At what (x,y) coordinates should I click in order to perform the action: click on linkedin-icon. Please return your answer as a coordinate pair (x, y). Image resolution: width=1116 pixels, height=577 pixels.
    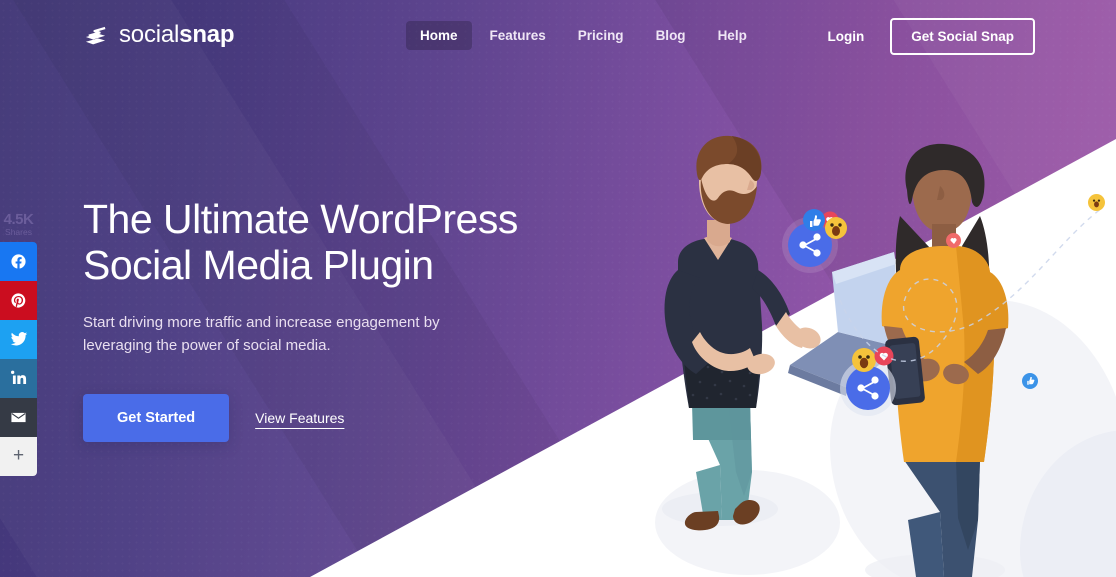
    Looking at the image, I should click on (18, 377).